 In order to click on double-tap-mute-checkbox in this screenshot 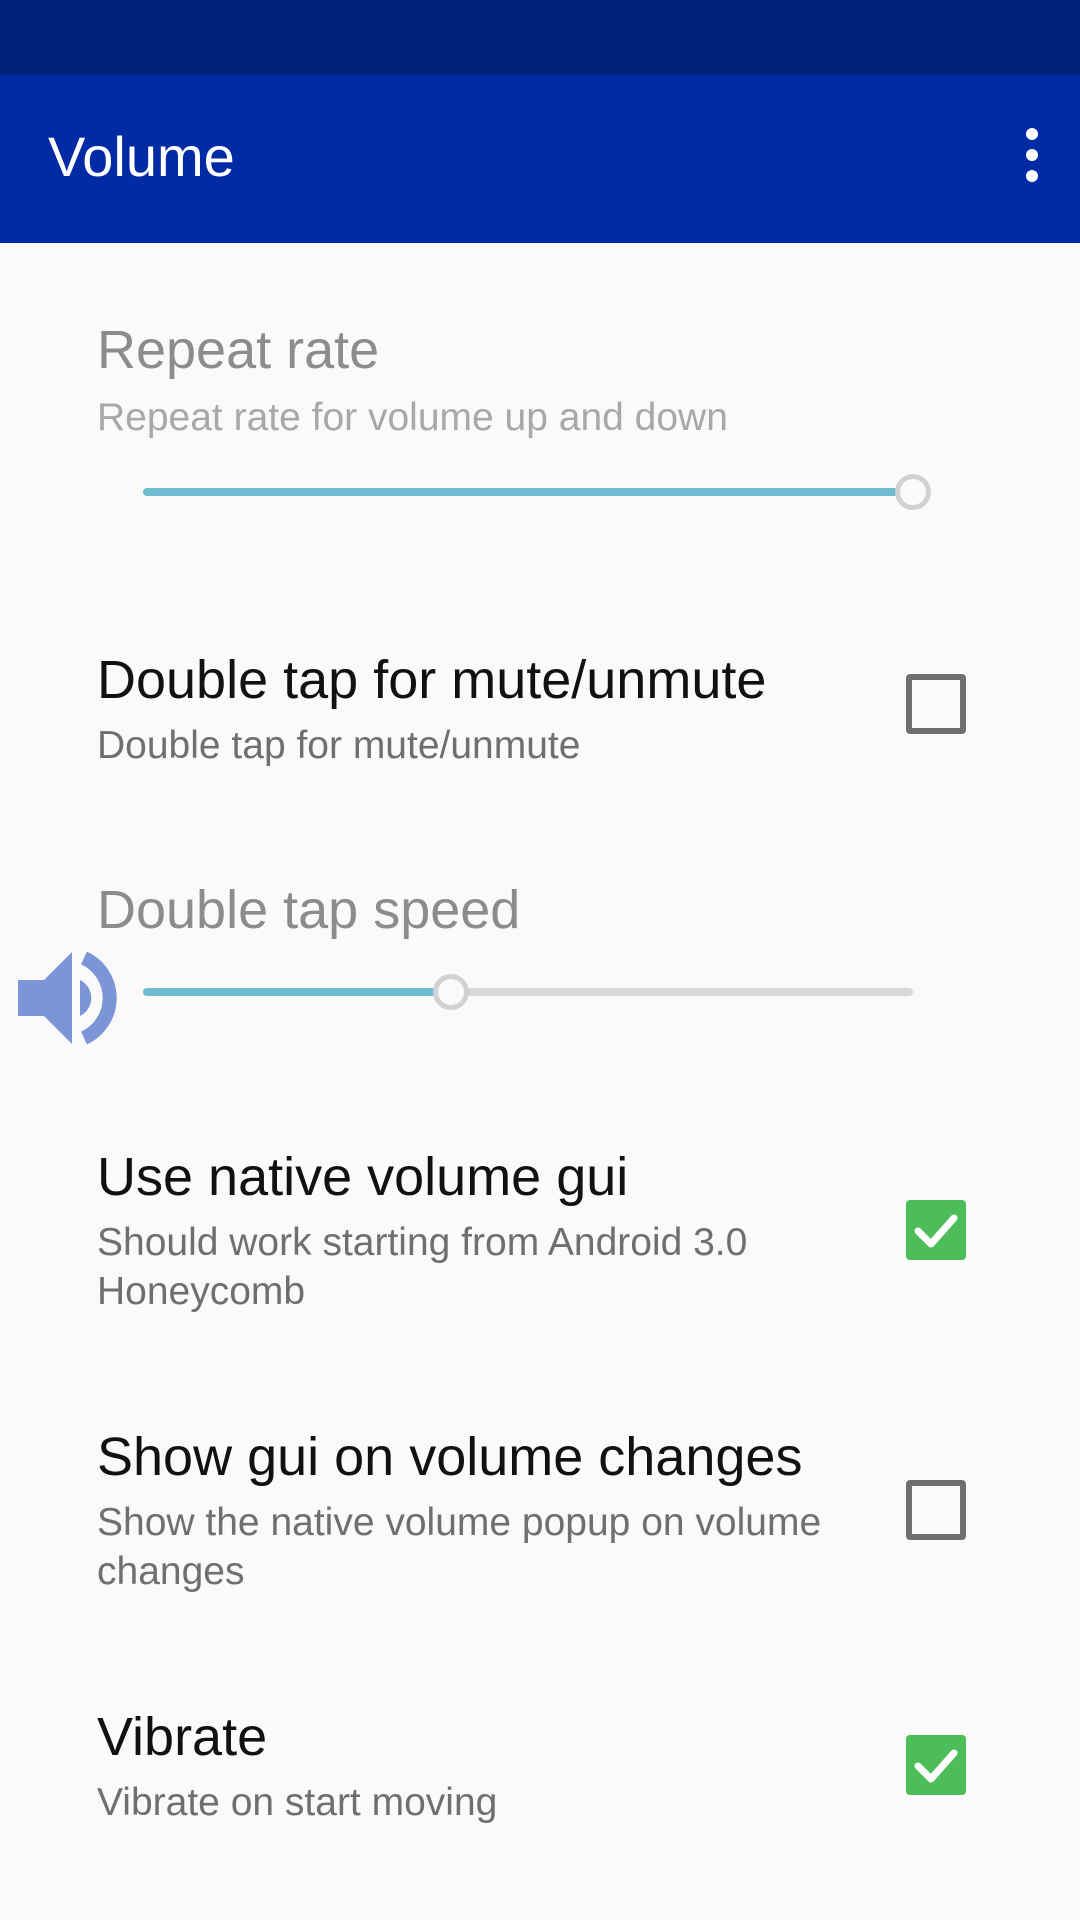, I will do `click(936, 704)`.